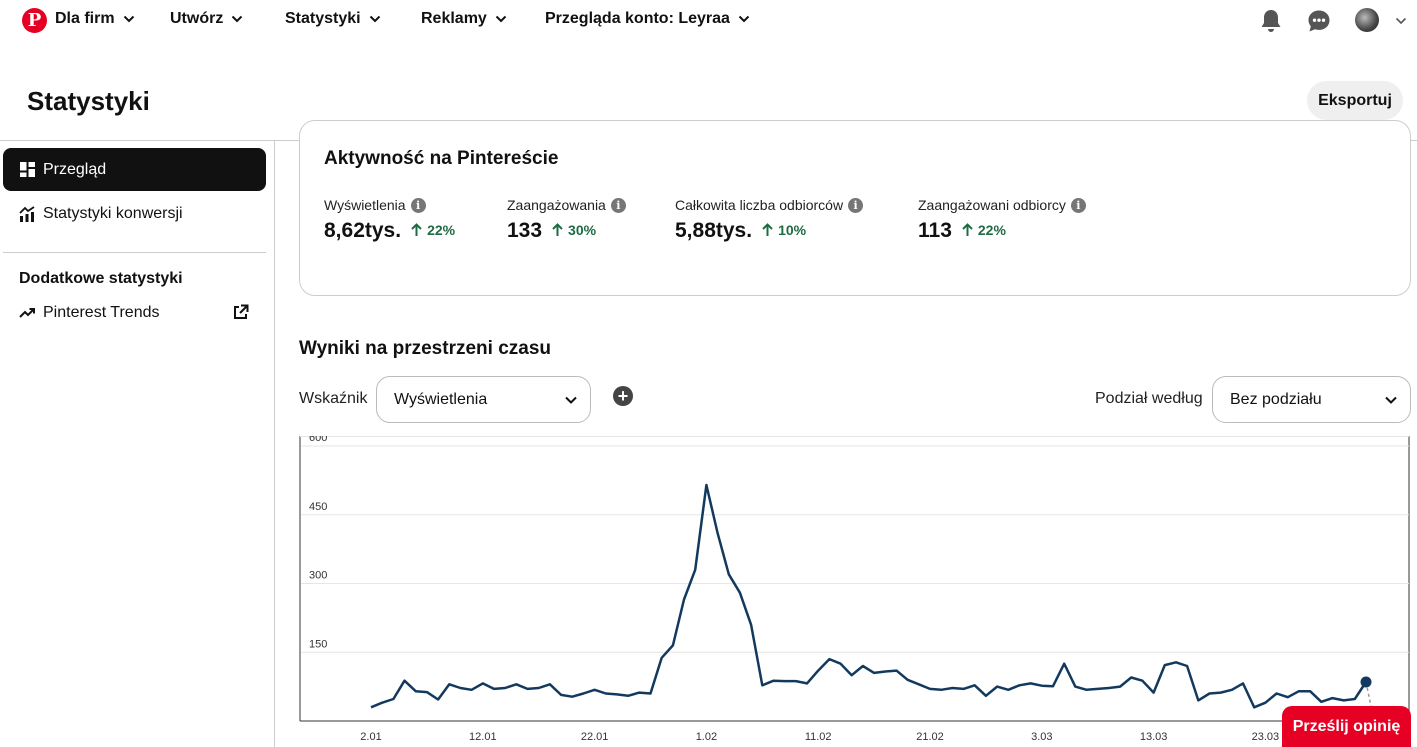  What do you see at coordinates (333, 398) in the screenshot?
I see `metric-select-label: Wskaźnik` at bounding box center [333, 398].